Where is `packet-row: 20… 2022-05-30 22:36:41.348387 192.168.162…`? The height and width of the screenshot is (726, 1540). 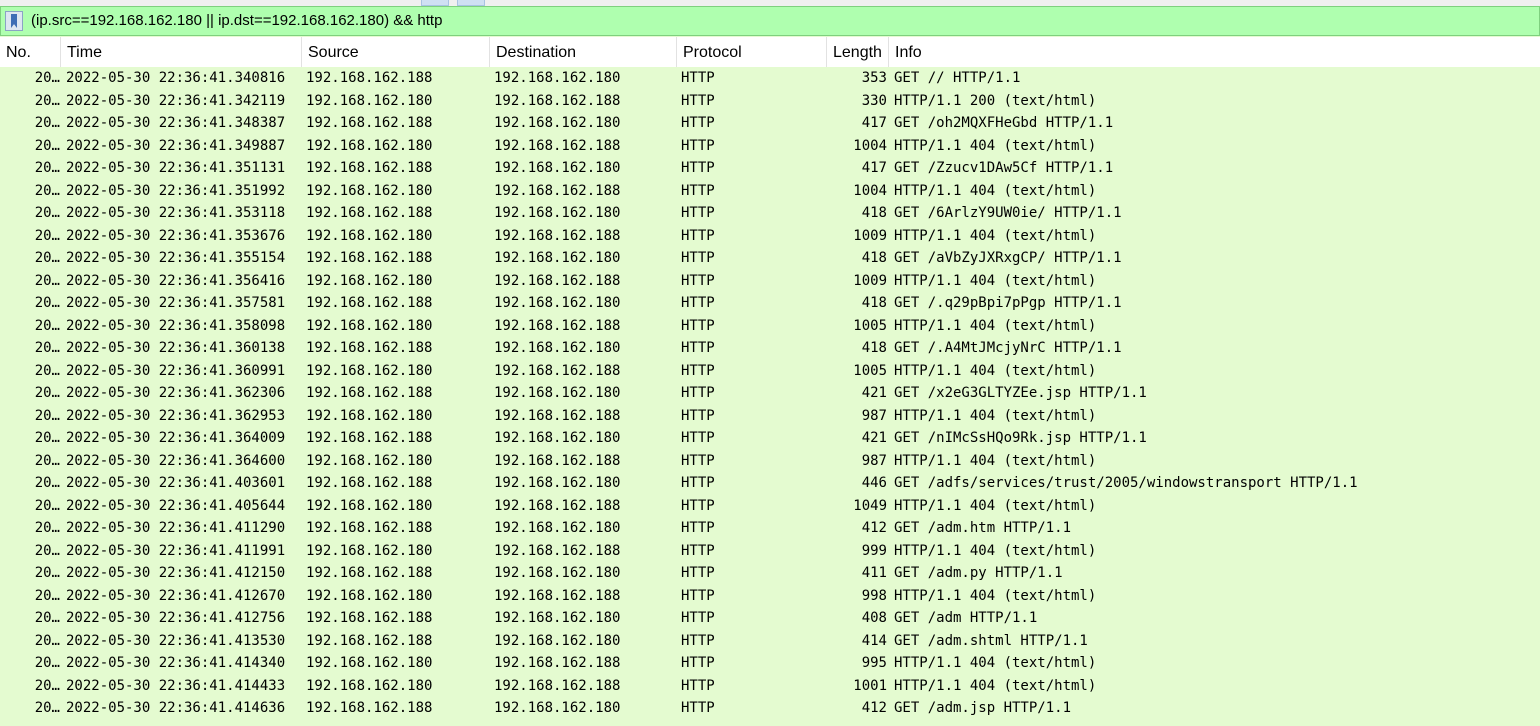
packet-row: 20… 2022-05-30 22:36:41.348387 192.168.162… is located at coordinates (770, 123).